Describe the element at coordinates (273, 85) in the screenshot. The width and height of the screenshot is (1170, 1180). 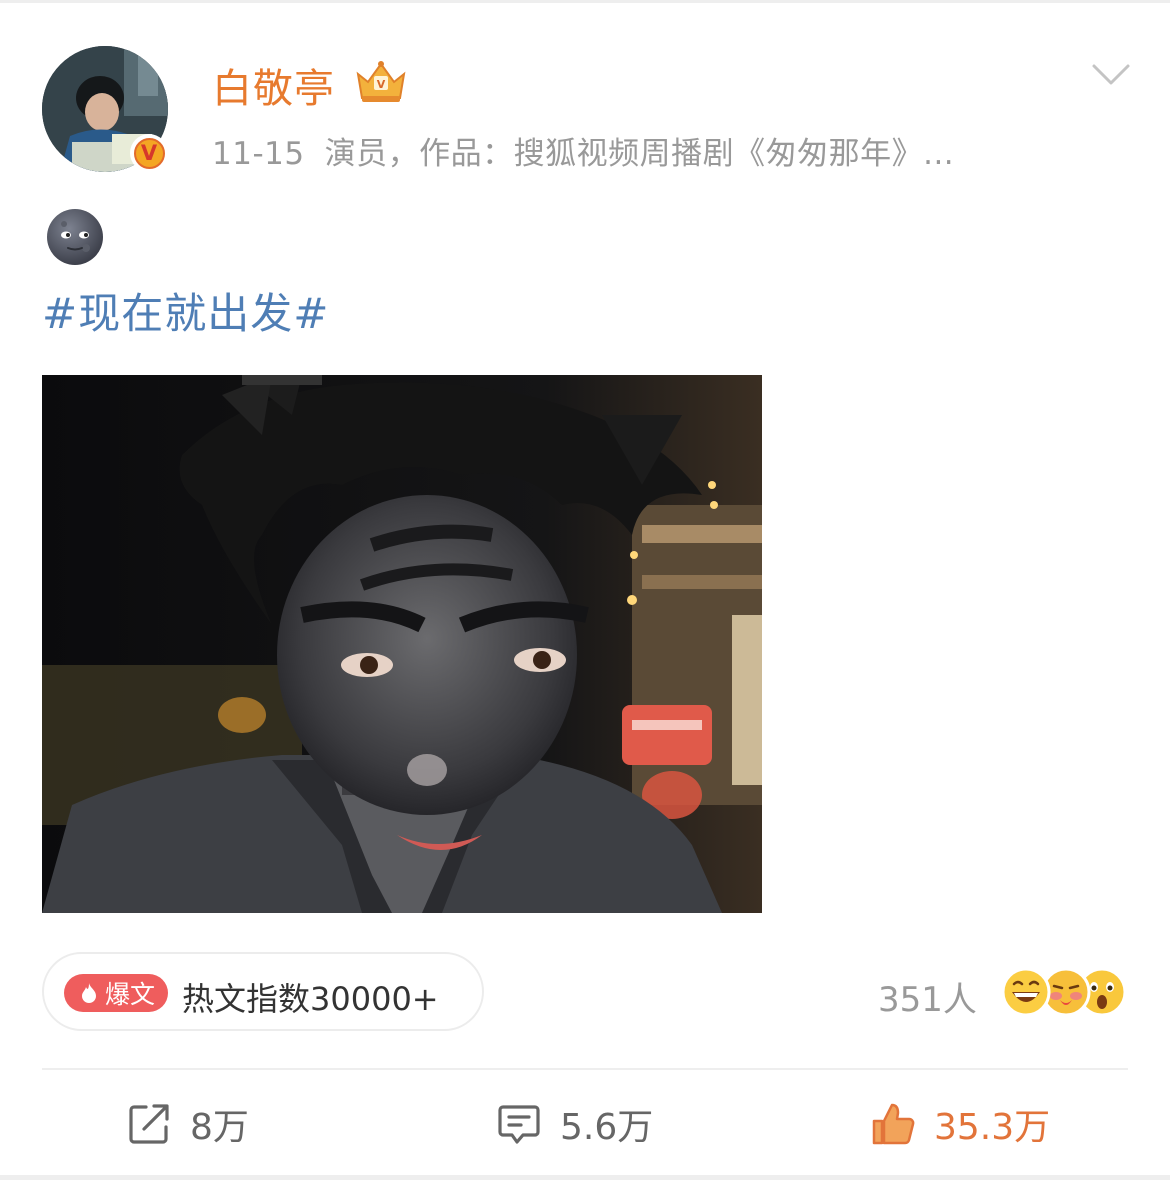
I see `author-name: 白敬亭` at that location.